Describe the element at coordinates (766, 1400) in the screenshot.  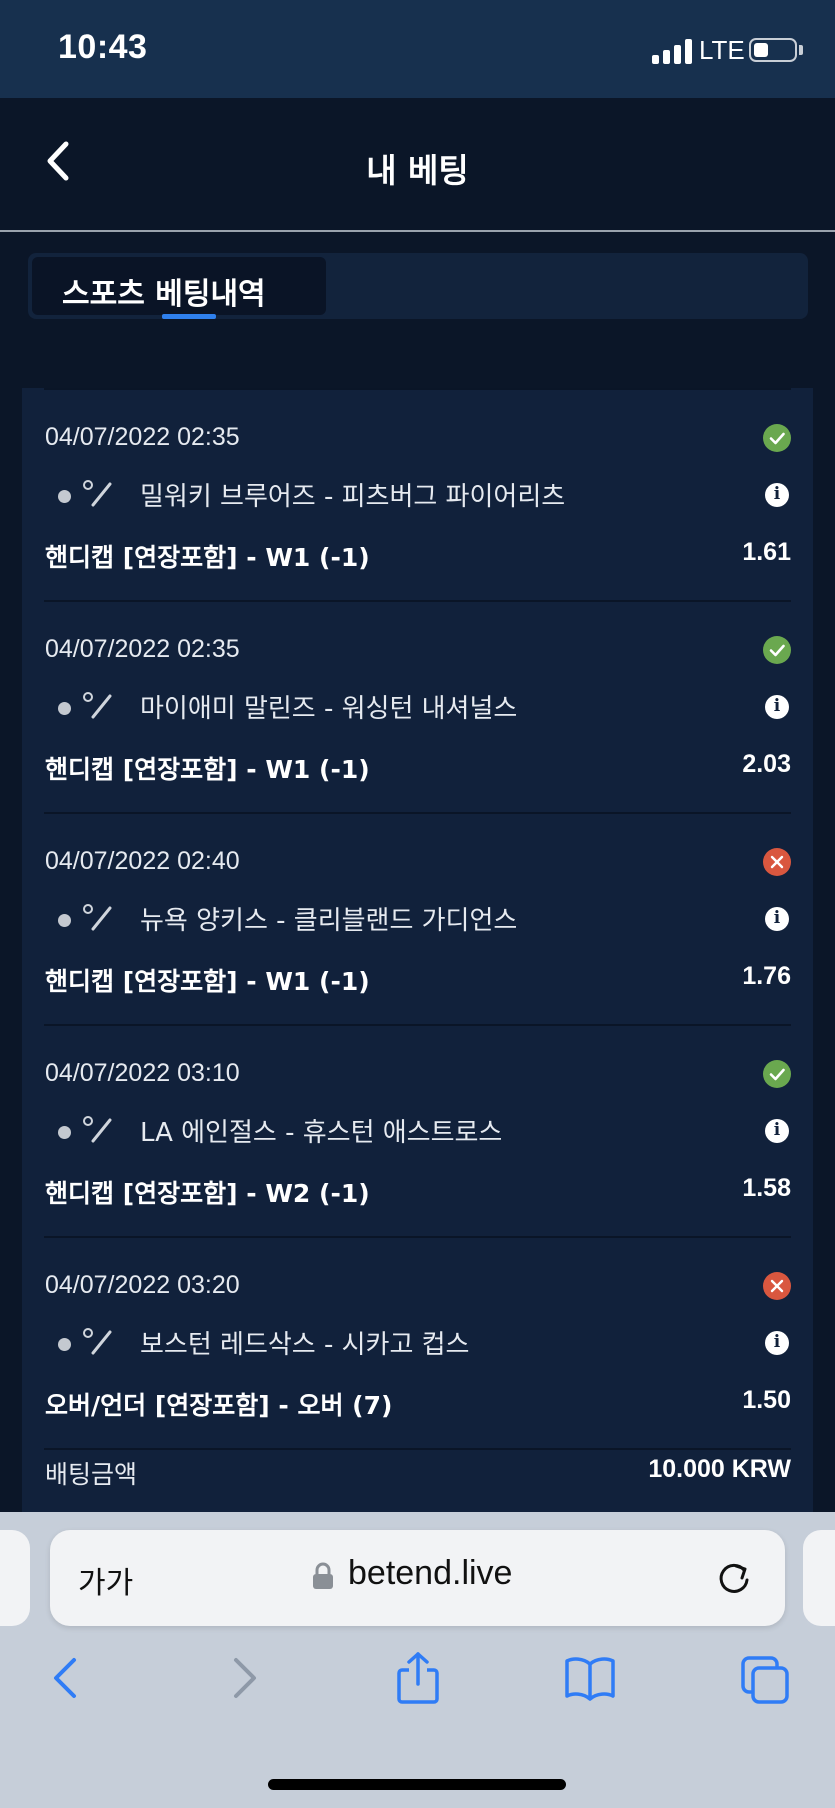
I see `bet-odds: 1.50` at that location.